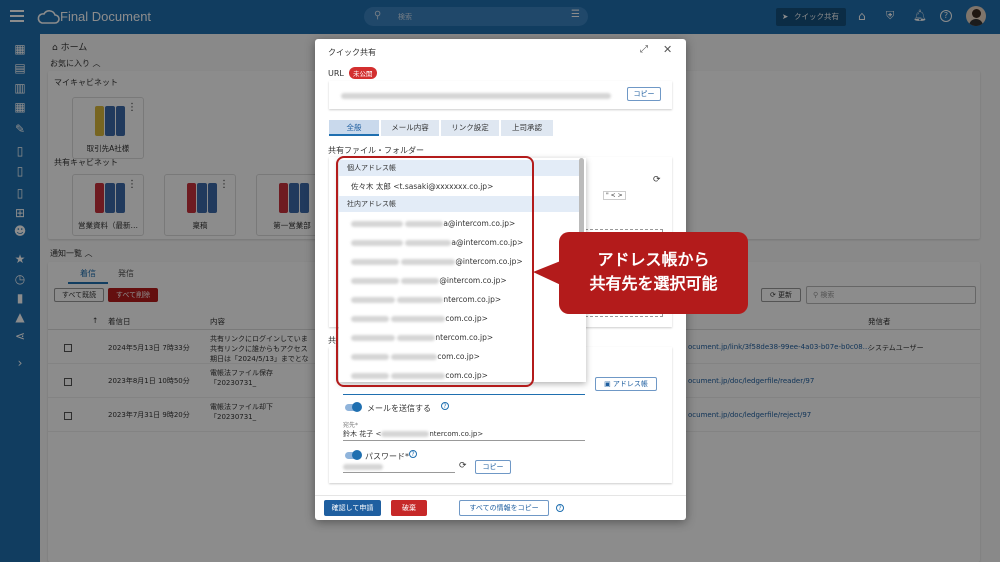 The width and height of the screenshot is (1000, 562). What do you see at coordinates (353, 407) in the screenshot?
I see `send-mail-toggle` at bounding box center [353, 407].